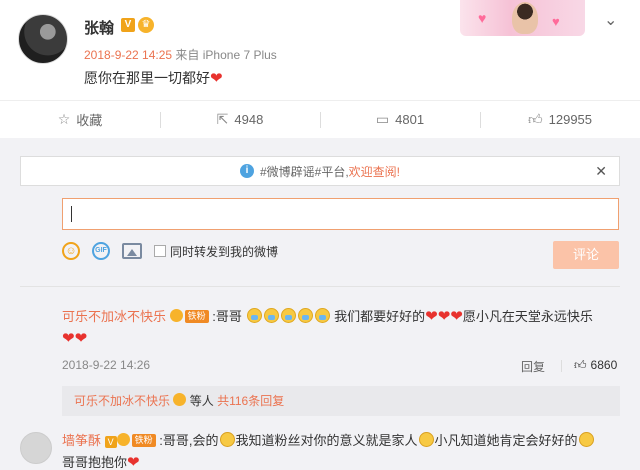  I want to click on comment-time: 2018-9-22 14:26, so click(106, 365).